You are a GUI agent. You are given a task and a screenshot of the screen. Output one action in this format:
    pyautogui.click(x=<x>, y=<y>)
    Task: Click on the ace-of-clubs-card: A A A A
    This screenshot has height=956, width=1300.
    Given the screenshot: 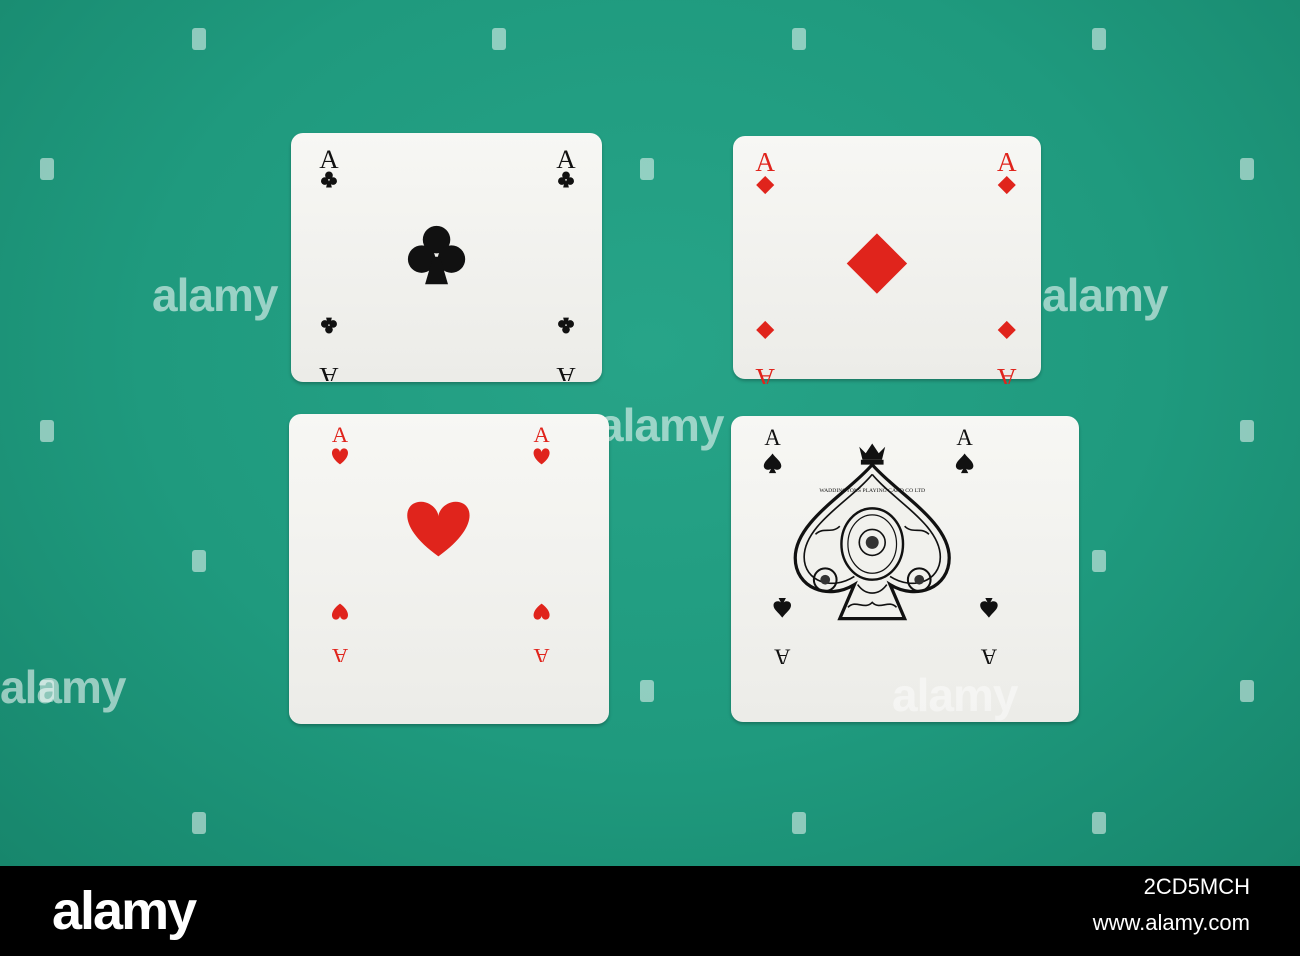 What is the action you would take?
    pyautogui.click(x=446, y=257)
    